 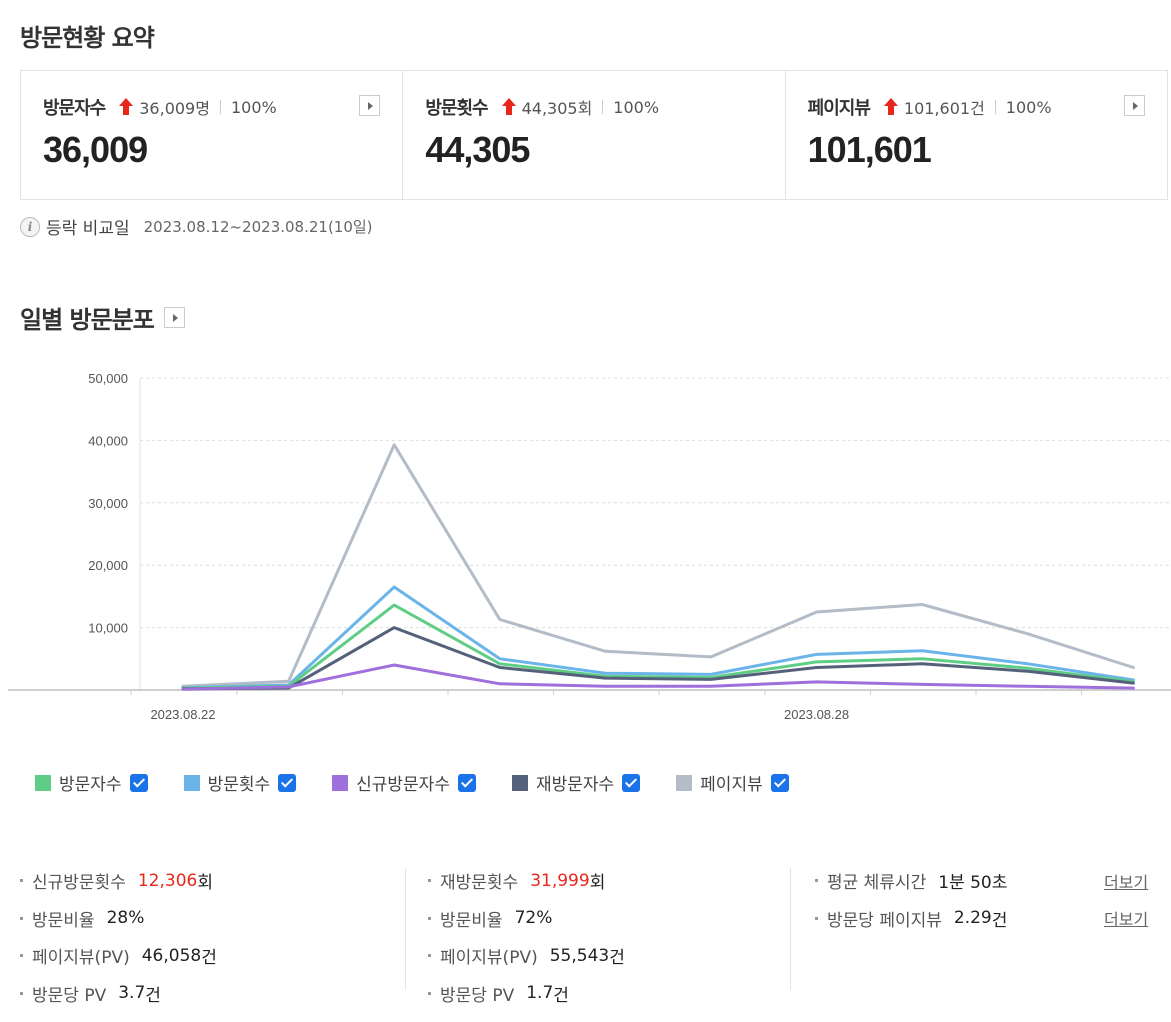 What do you see at coordinates (88, 229) in the screenshot?
I see `compare-label: 등락 비교일` at bounding box center [88, 229].